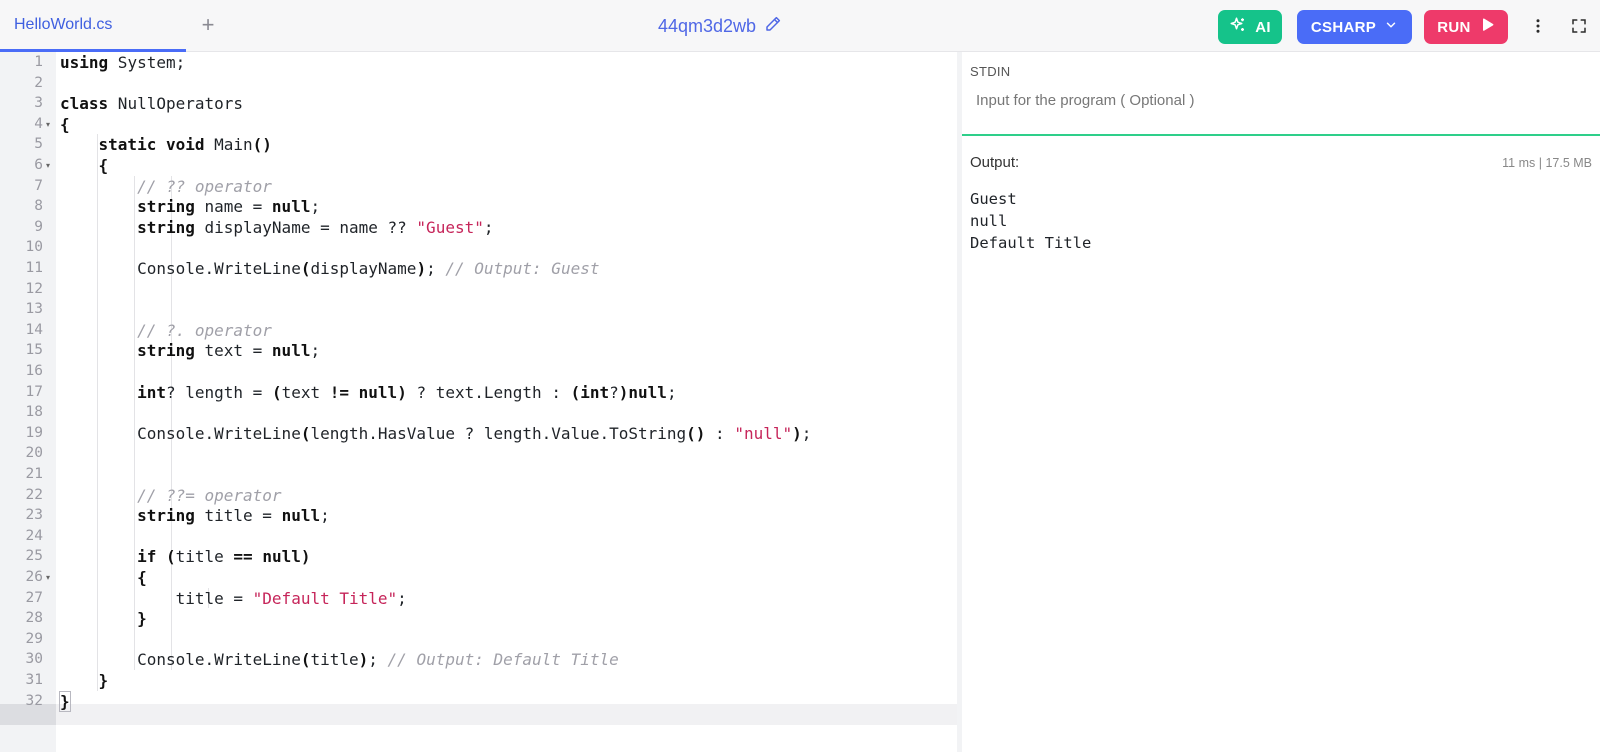 Image resolution: width=1600 pixels, height=752 pixels. What do you see at coordinates (506, 206) in the screenshot?
I see `code-line: string name = null;` at bounding box center [506, 206].